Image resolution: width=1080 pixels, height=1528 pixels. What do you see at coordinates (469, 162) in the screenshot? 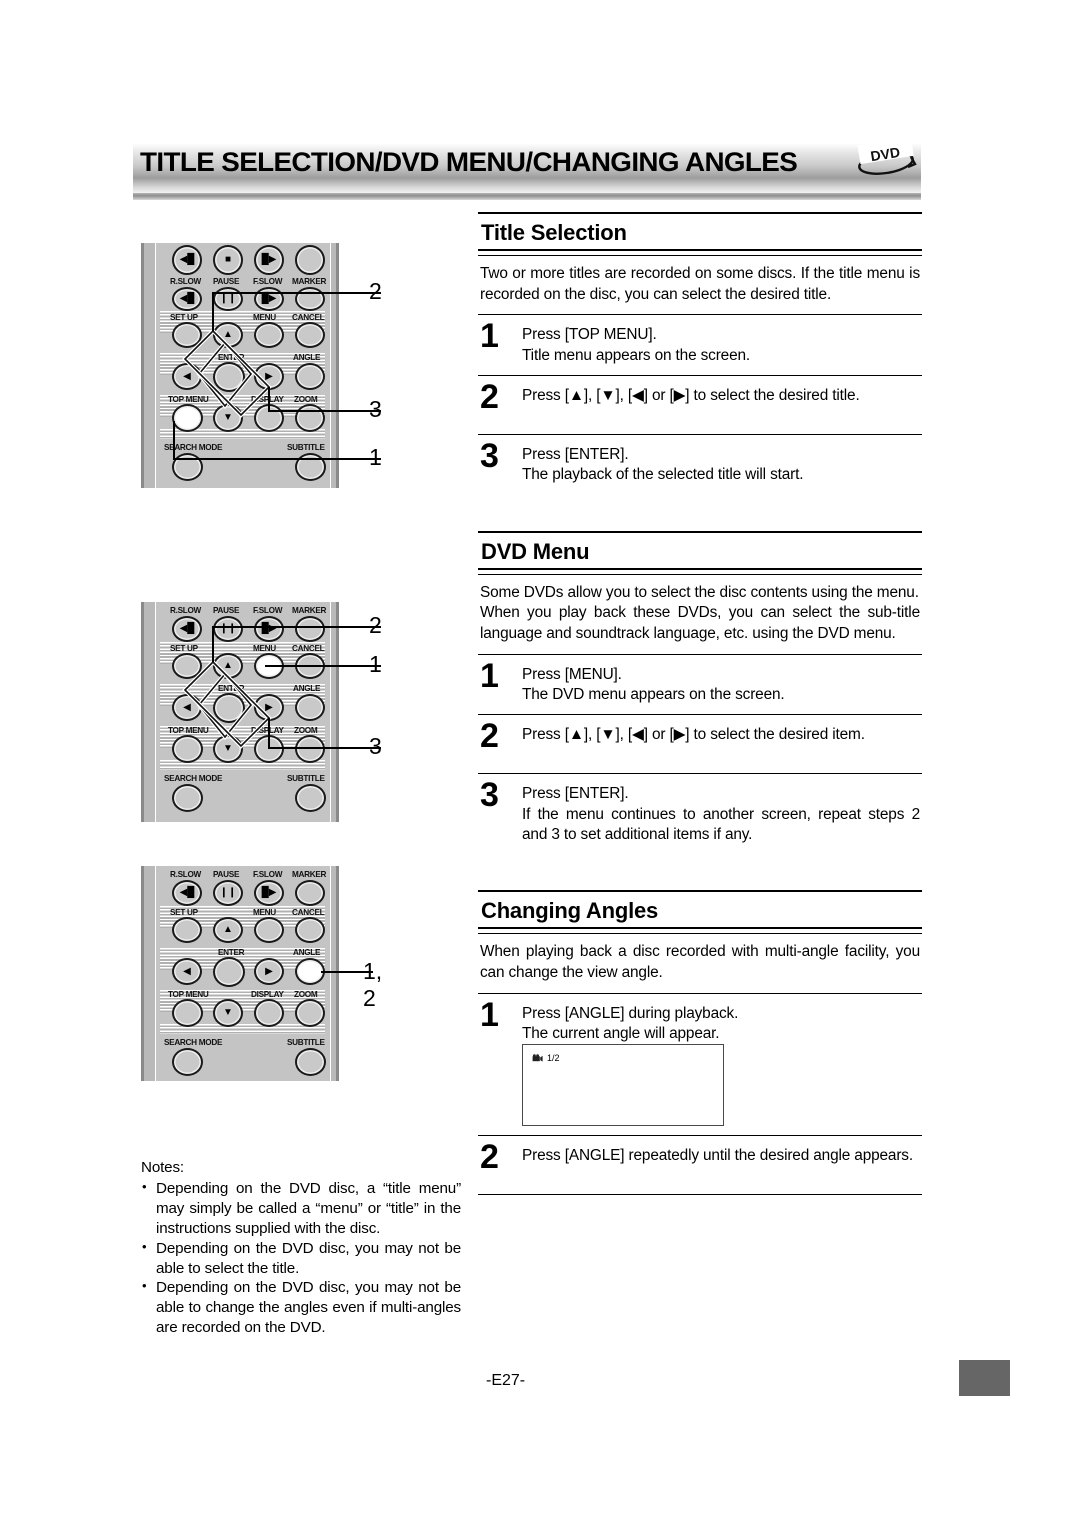
I see `page-title: TITLE SELECTION/DVD MENU/CHANGING ANGLES` at bounding box center [469, 162].